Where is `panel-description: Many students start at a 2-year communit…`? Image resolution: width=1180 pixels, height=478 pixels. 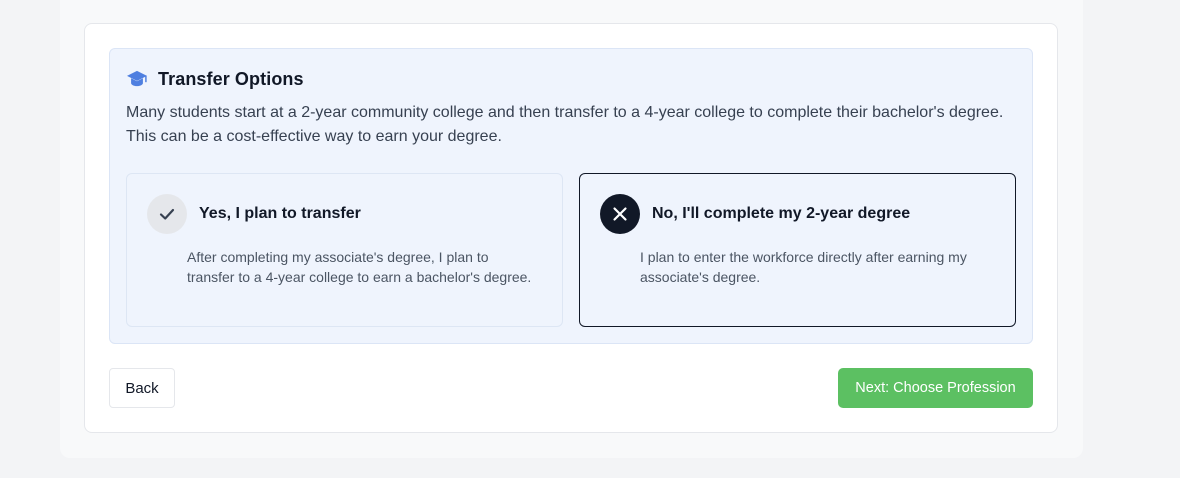 panel-description: Many students start at a 2-year communit… is located at coordinates (565, 124).